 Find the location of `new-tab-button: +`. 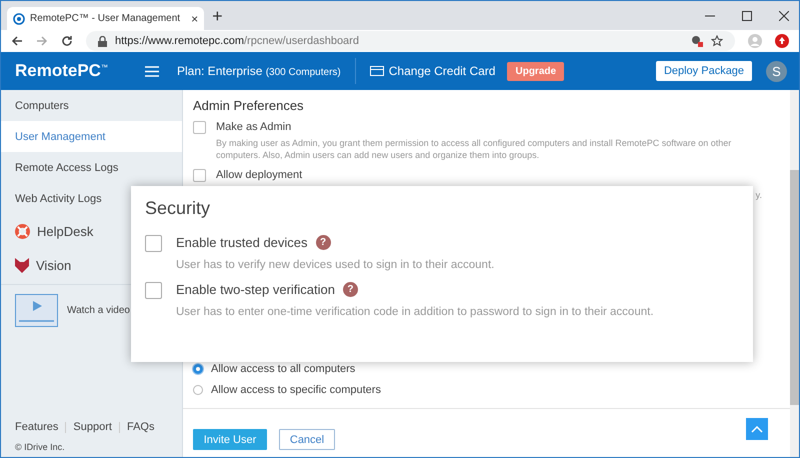

new-tab-button: + is located at coordinates (217, 16).